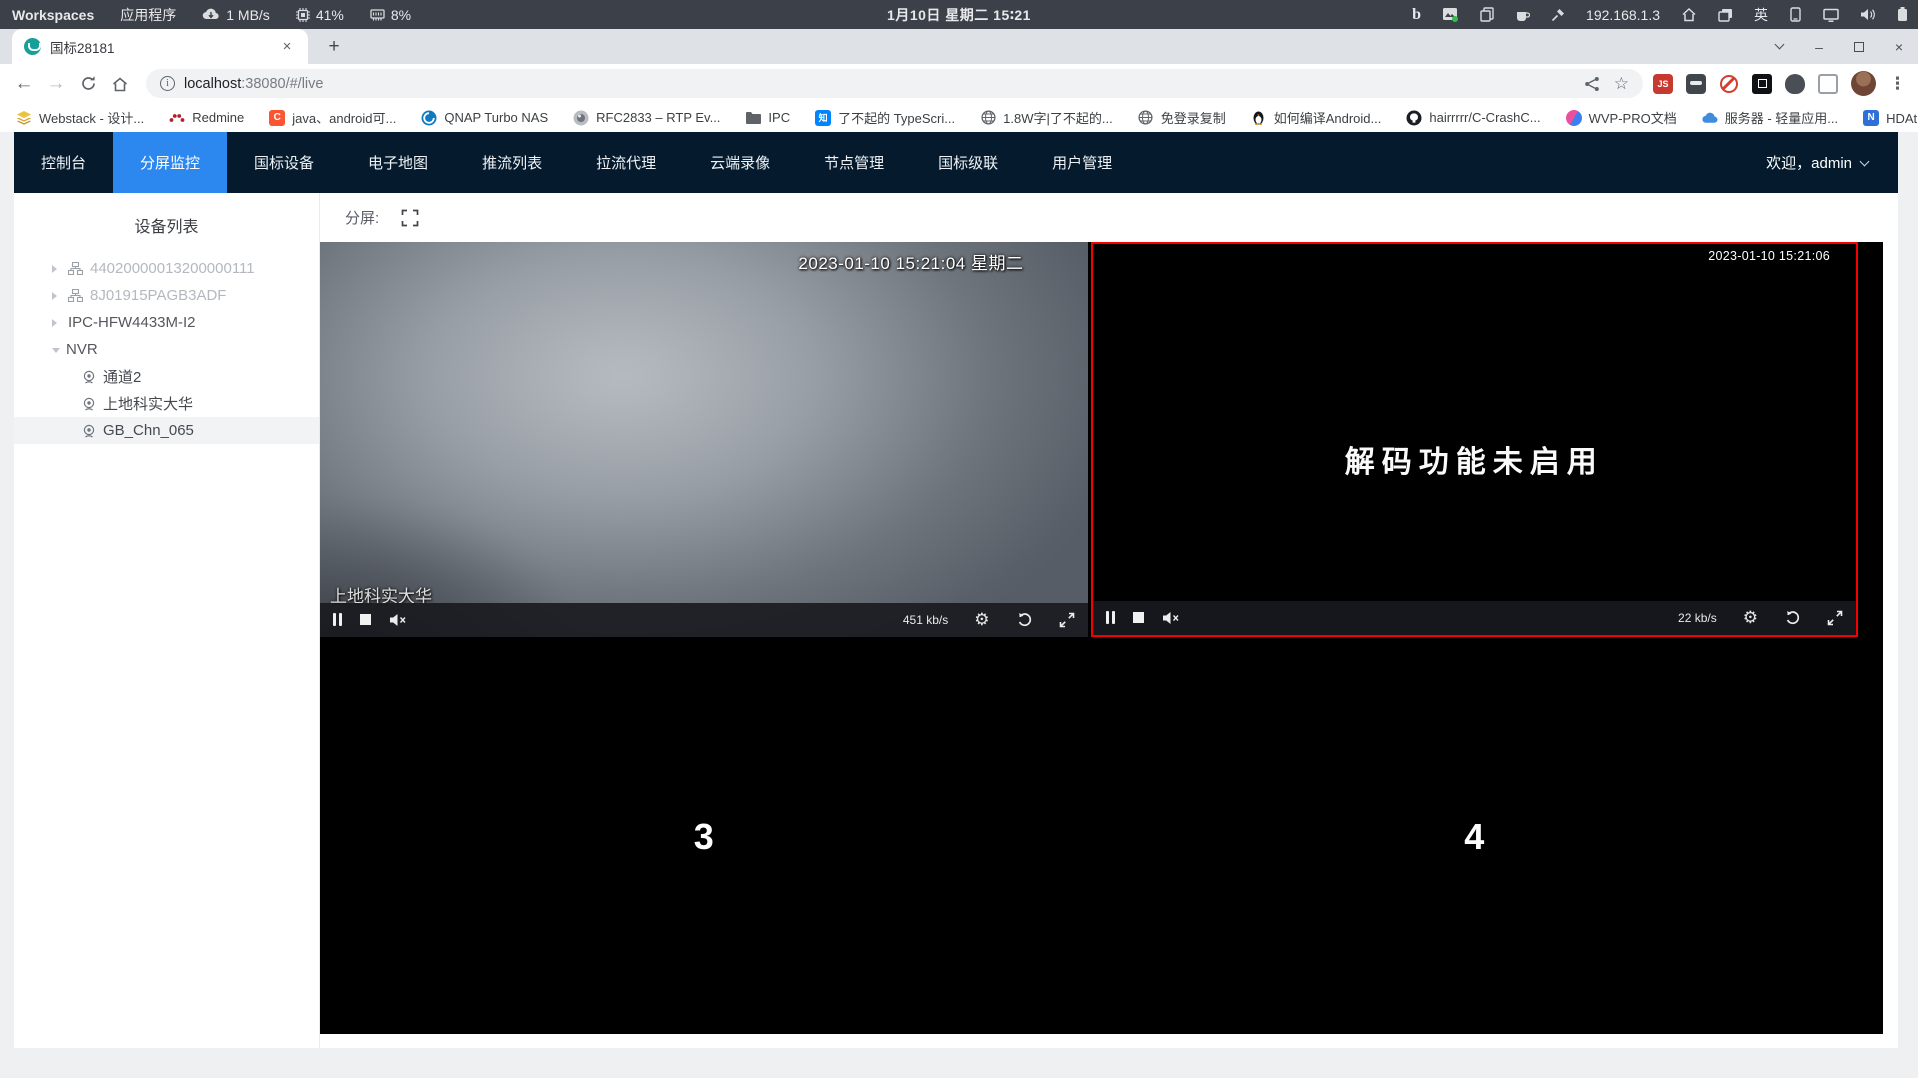 The width and height of the screenshot is (1918, 1078). I want to click on extension-paw-icon, so click(1795, 83).